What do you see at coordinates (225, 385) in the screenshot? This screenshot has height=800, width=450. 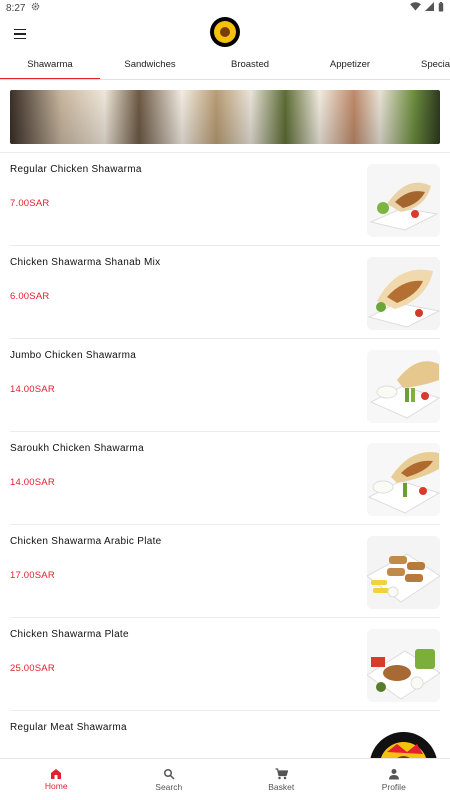 I see `menu-item: Jumbo Chicken Shawarma 14.00SAR` at bounding box center [225, 385].